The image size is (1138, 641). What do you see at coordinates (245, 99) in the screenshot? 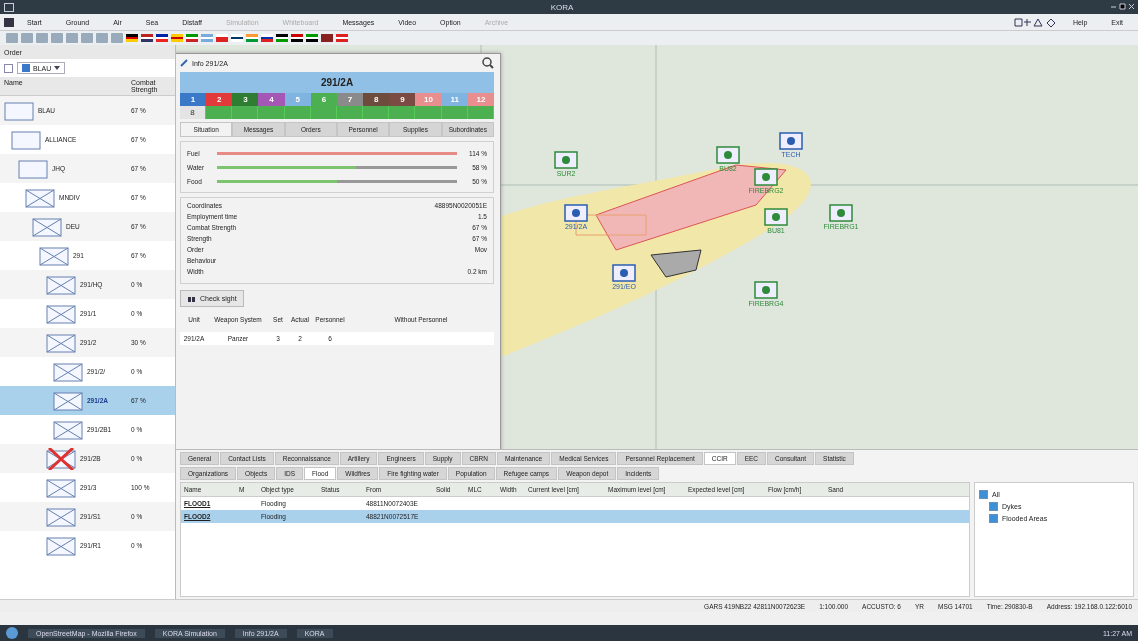
I see `status-cell: 3` at bounding box center [245, 99].